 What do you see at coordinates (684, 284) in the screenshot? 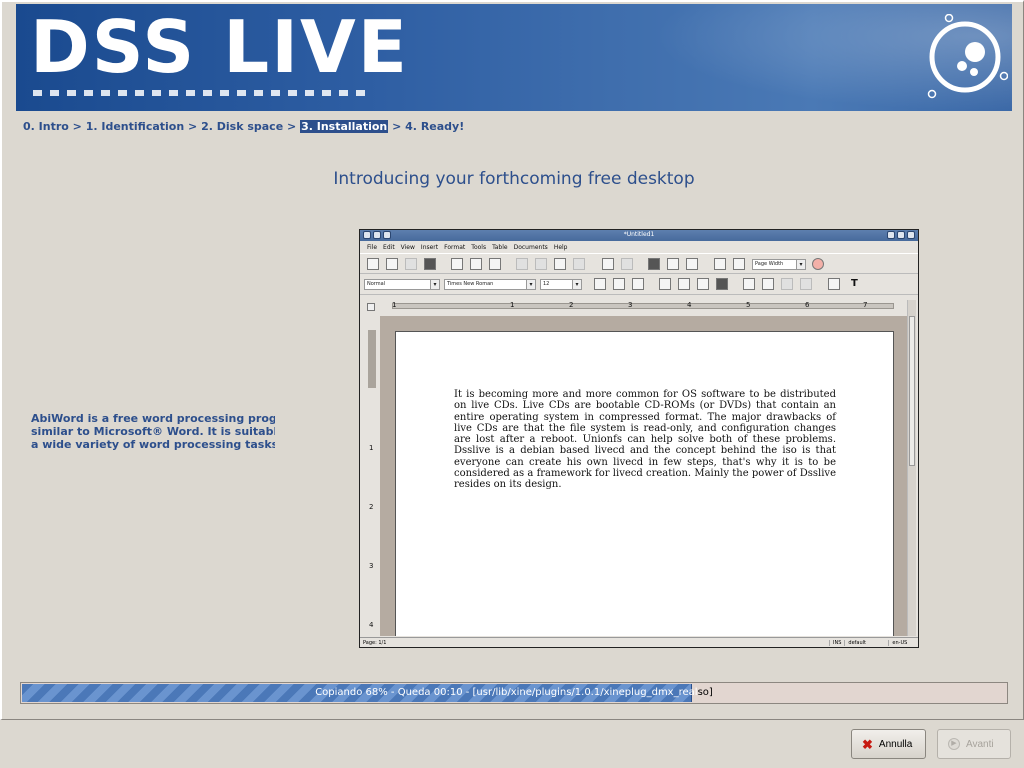
I see `align-center-icon` at bounding box center [684, 284].